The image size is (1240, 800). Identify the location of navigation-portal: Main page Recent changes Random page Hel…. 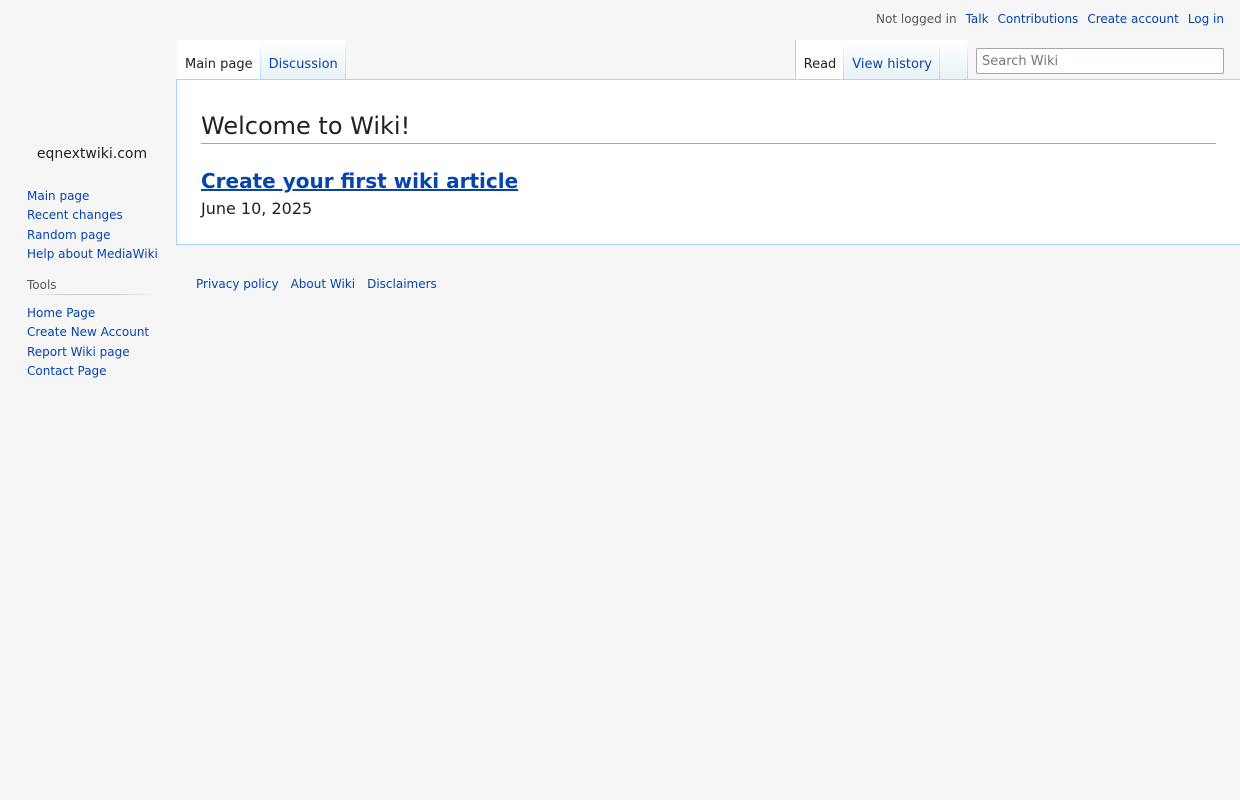
(88, 225).